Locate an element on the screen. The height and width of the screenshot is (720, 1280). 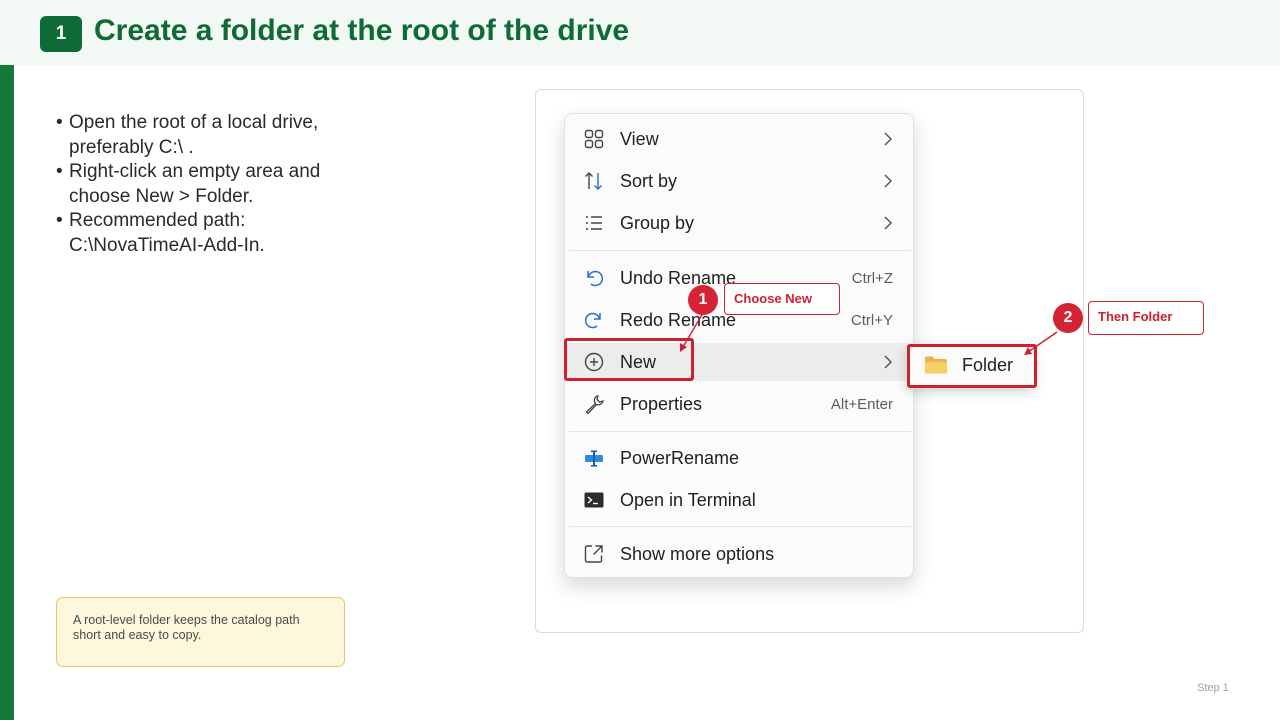
redo-icon is located at coordinates (592, 320).